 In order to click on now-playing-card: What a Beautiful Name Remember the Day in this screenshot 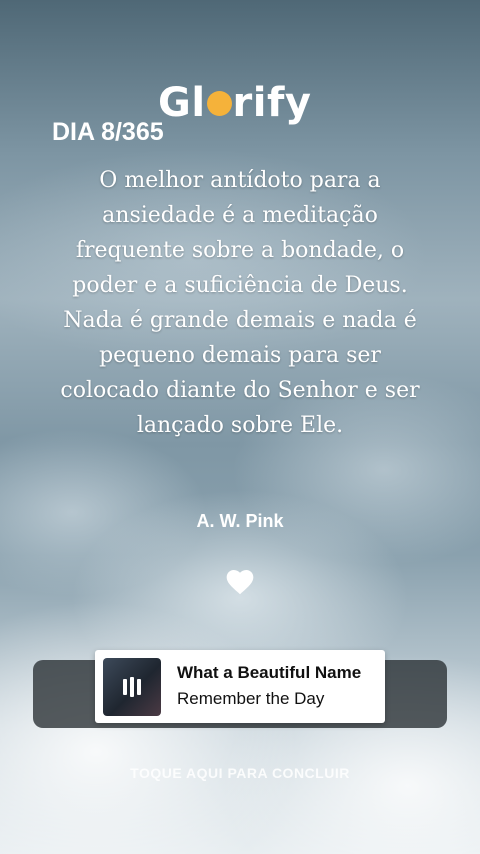, I will do `click(240, 686)`.